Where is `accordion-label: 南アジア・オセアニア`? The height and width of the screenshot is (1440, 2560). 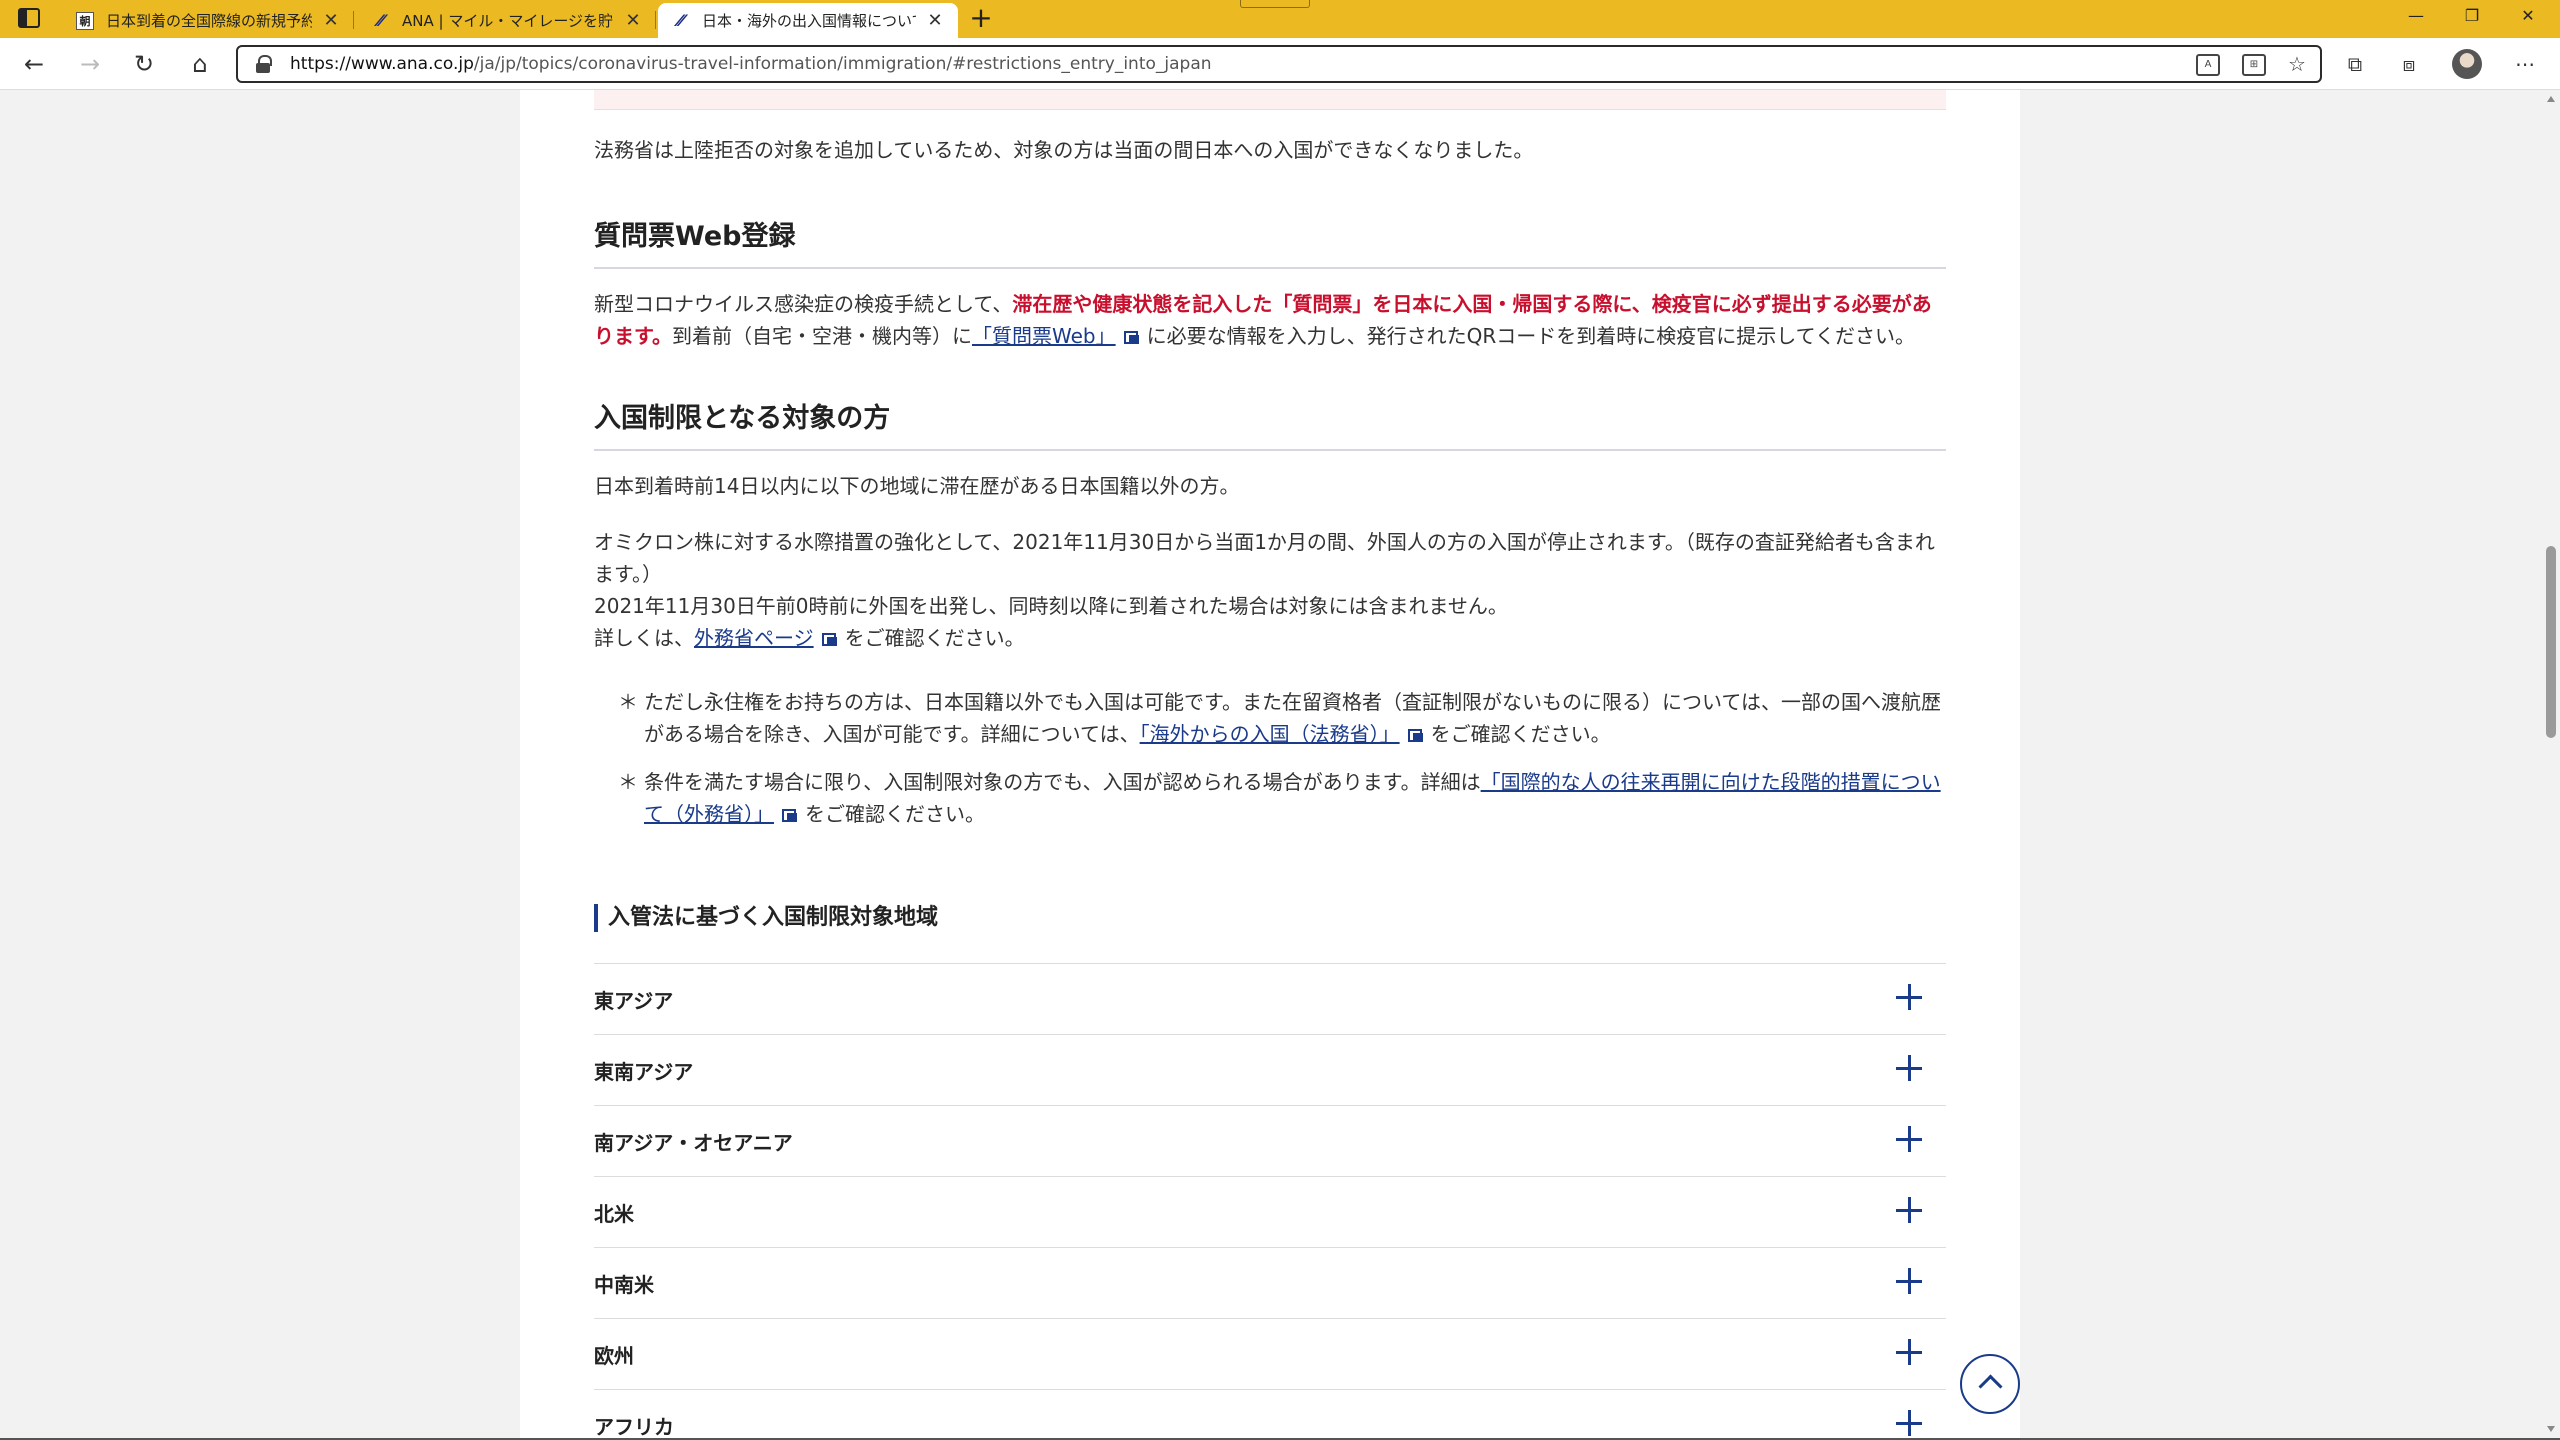
accordion-label: 南アジア・オセアニア is located at coordinates (693, 1143).